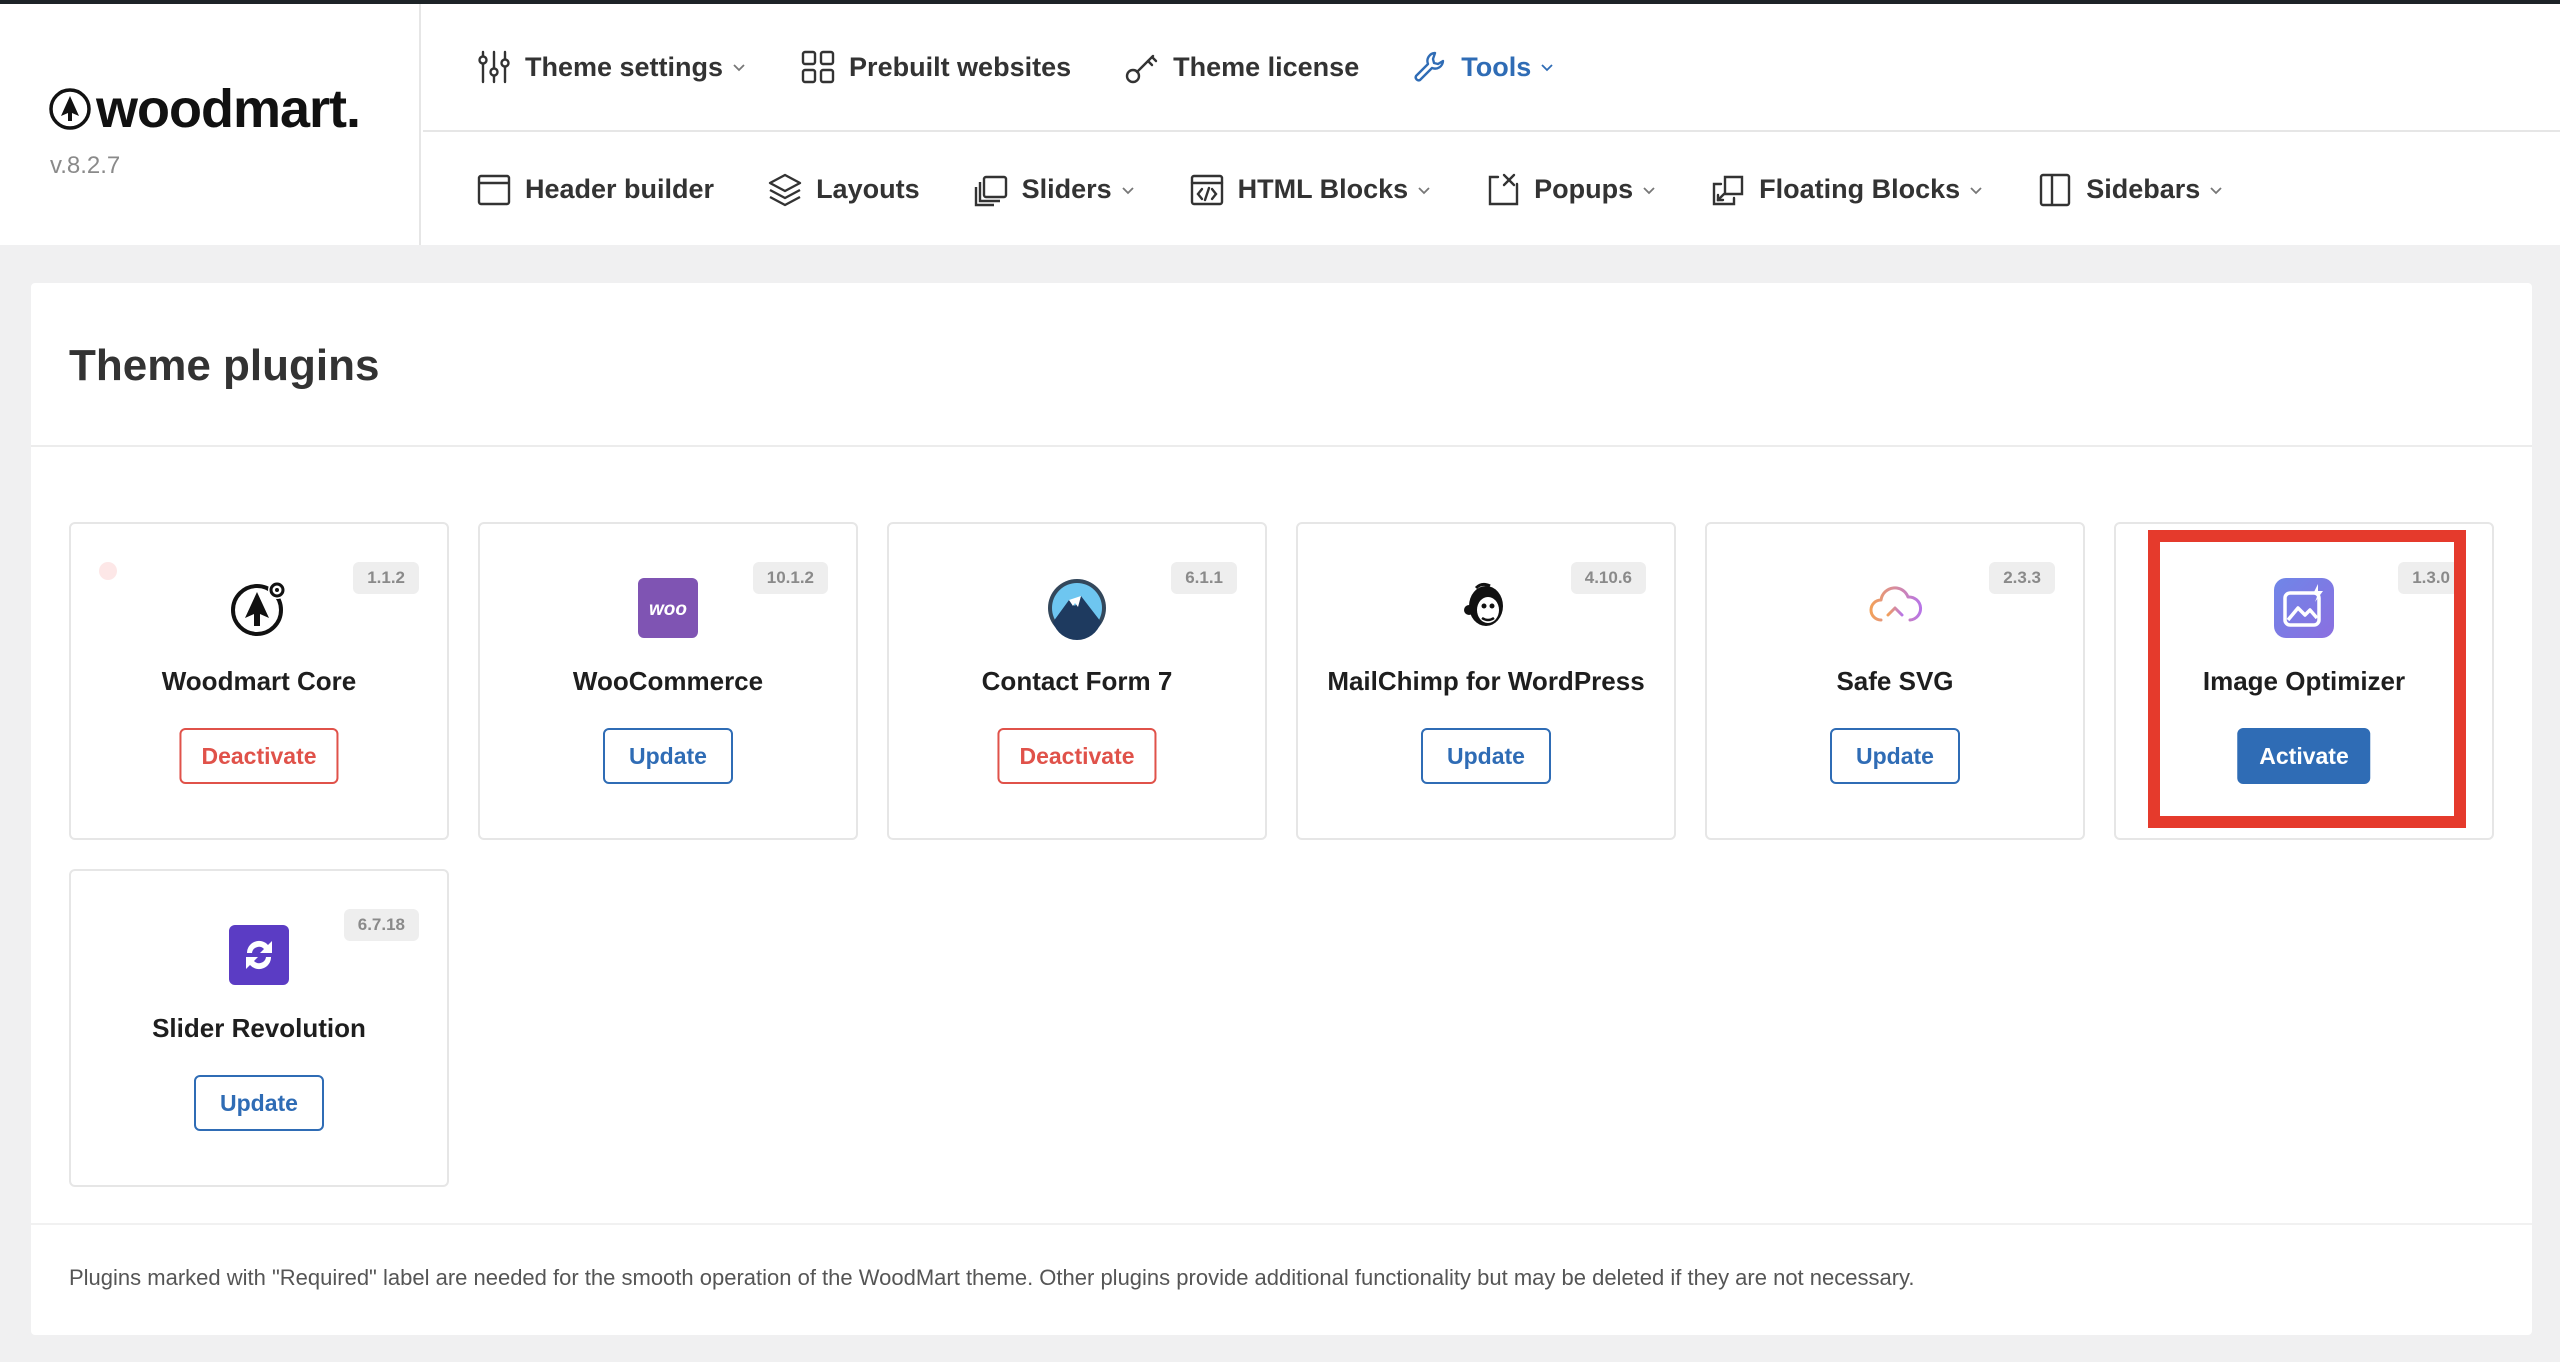  What do you see at coordinates (1486, 608) in the screenshot?
I see `mailchimp-icon` at bounding box center [1486, 608].